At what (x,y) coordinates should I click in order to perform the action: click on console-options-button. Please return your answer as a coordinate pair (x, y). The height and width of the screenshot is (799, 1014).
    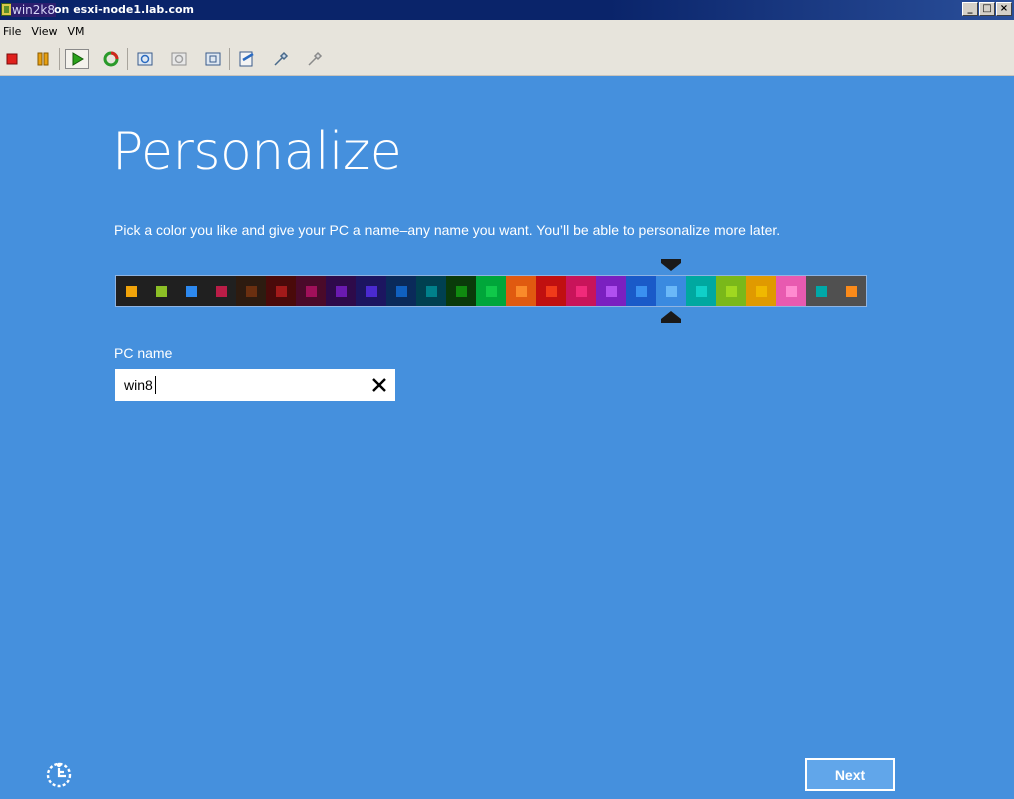
    Looking at the image, I should click on (315, 59).